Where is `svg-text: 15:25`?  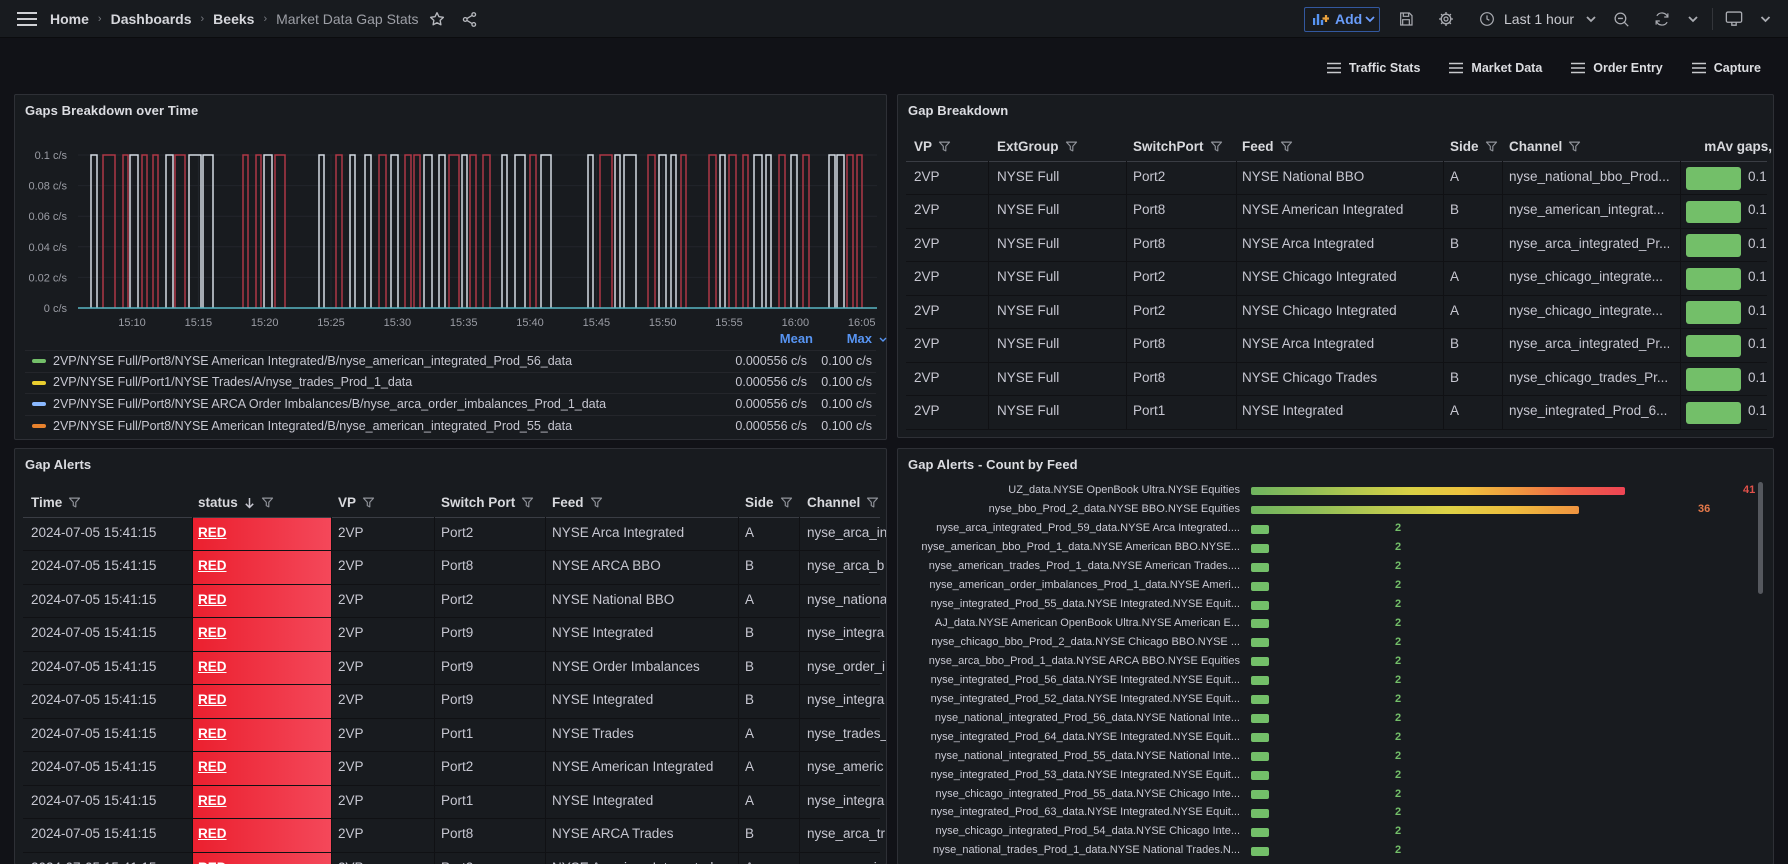 svg-text: 15:25 is located at coordinates (331, 323).